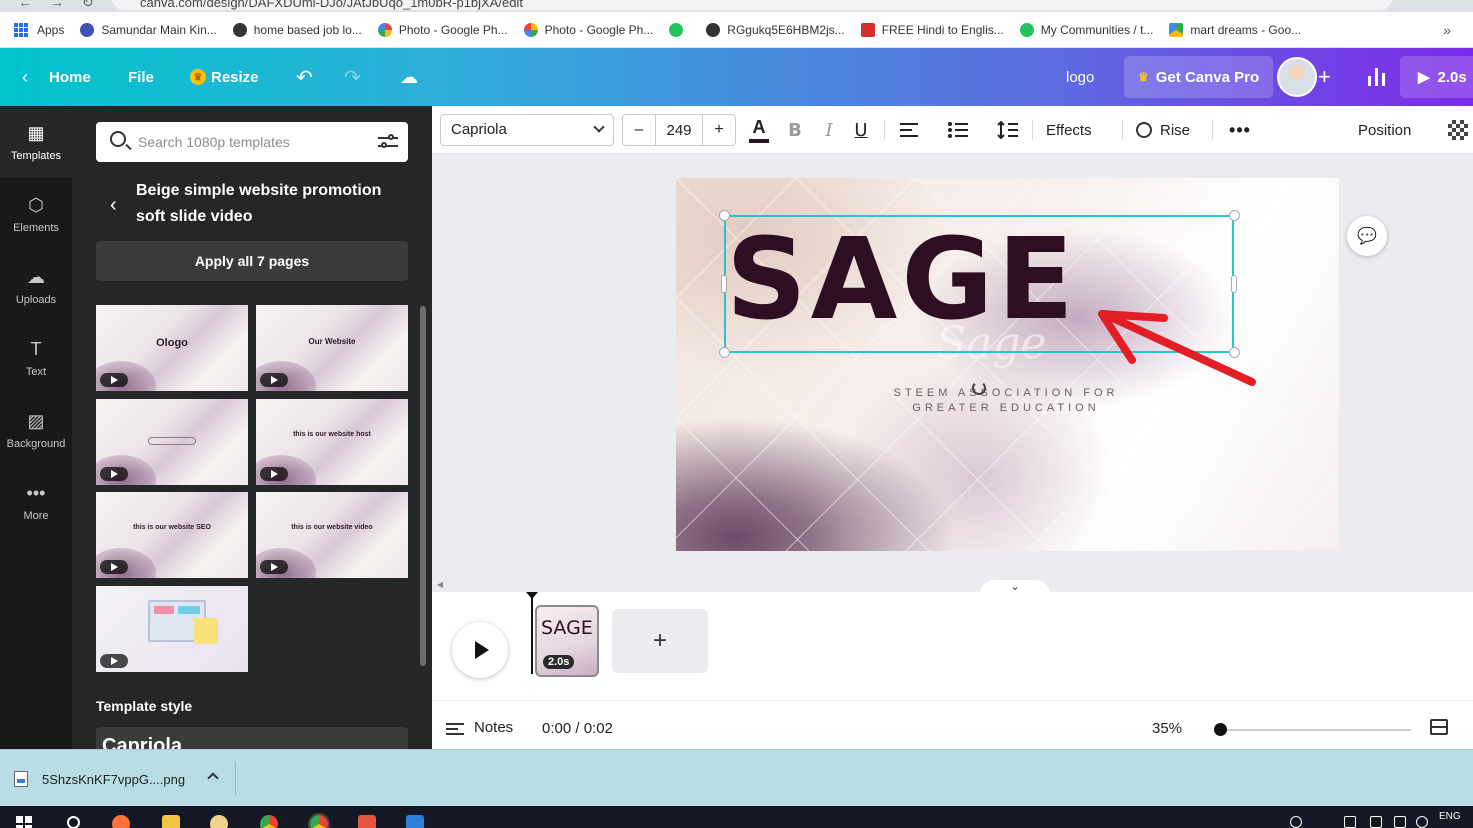  Describe the element at coordinates (332, 348) in the screenshot. I see `template-thumbnail: Our Website` at that location.